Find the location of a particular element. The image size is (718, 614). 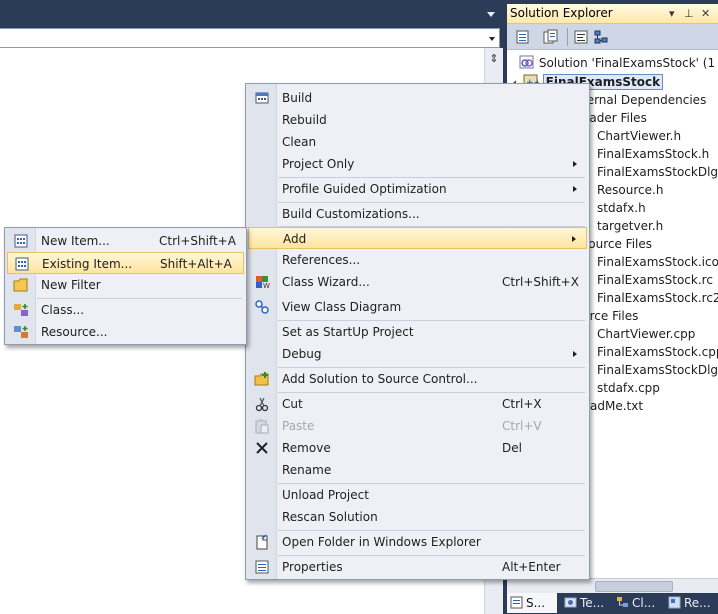

chevron-down-icon is located at coordinates (492, 39).